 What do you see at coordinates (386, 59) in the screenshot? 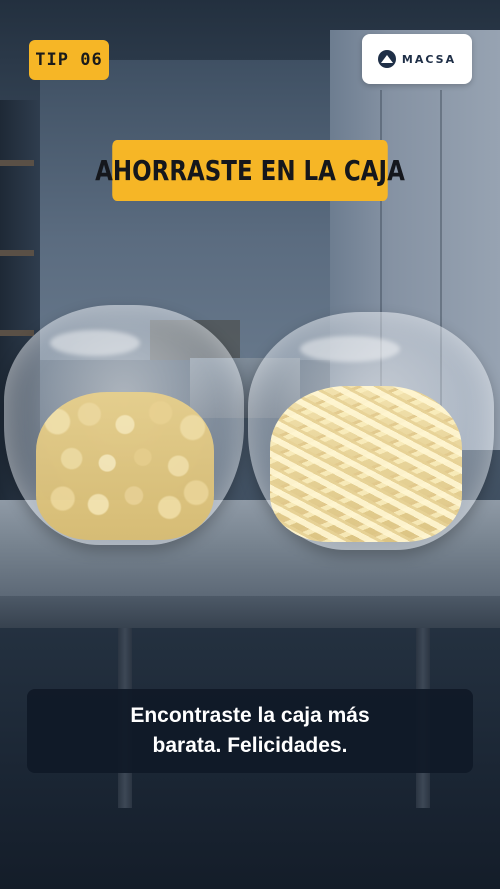
I see `macsa-mountain-icon` at bounding box center [386, 59].